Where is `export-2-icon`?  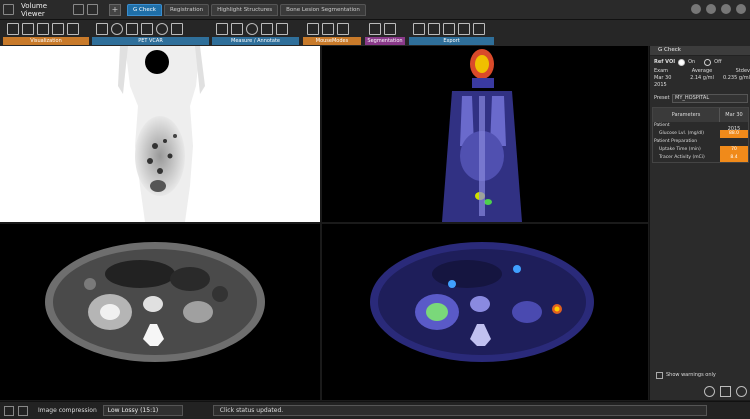 export-2-icon is located at coordinates (434, 29).